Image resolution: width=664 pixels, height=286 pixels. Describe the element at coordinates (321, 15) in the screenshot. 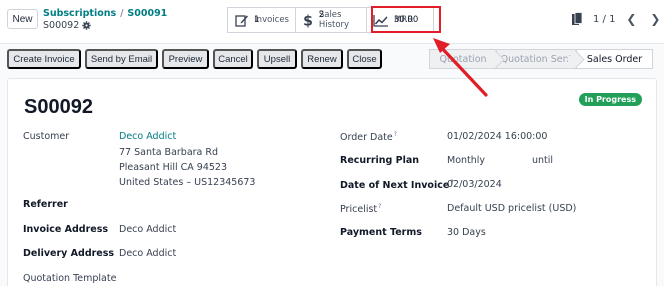

I see `sales-history-count: 2` at that location.